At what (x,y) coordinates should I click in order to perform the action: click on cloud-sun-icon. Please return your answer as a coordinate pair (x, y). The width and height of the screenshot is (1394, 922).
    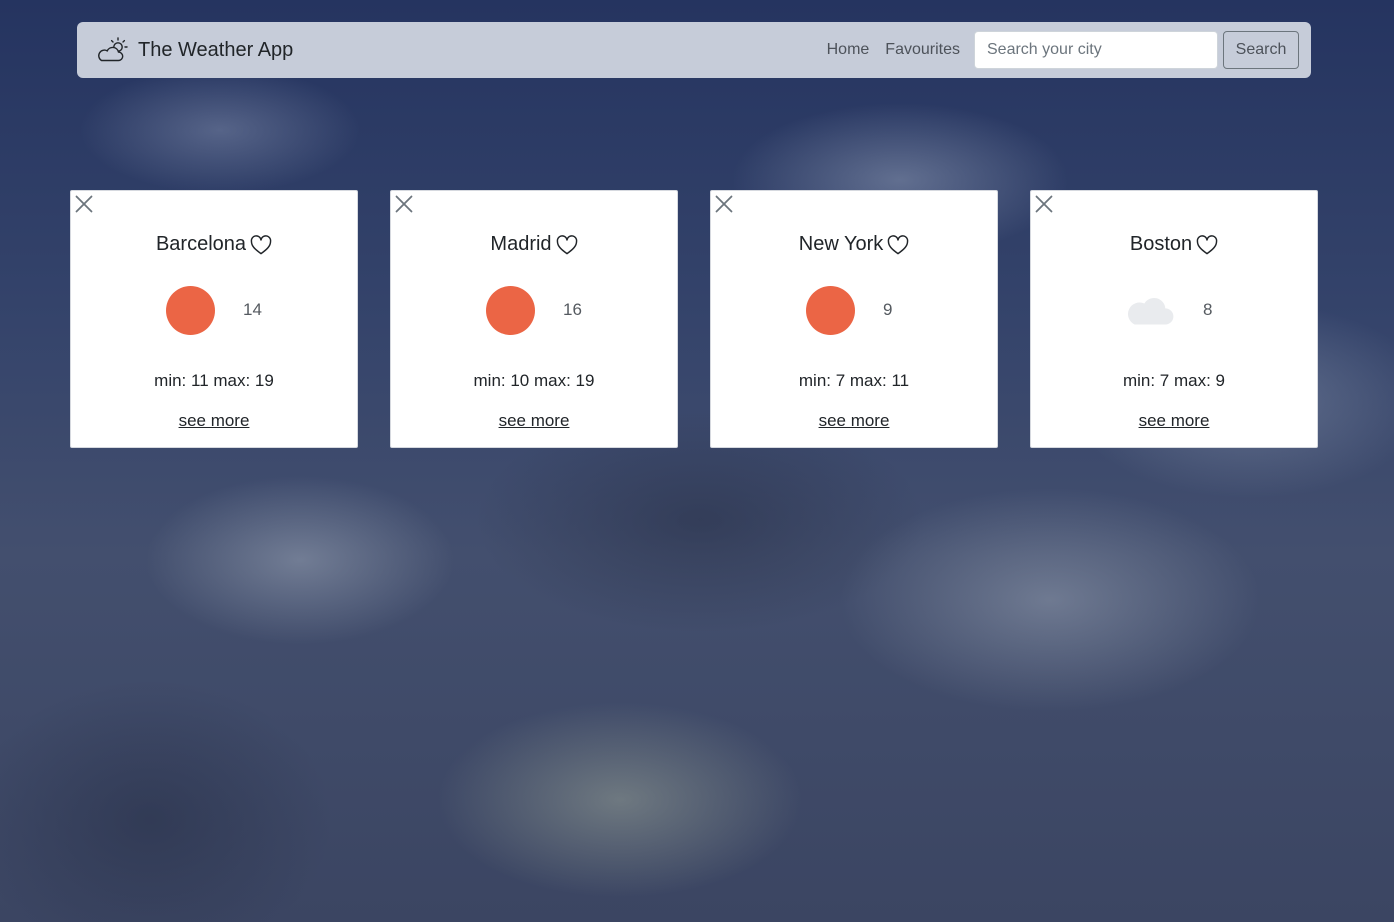
    Looking at the image, I should click on (112, 50).